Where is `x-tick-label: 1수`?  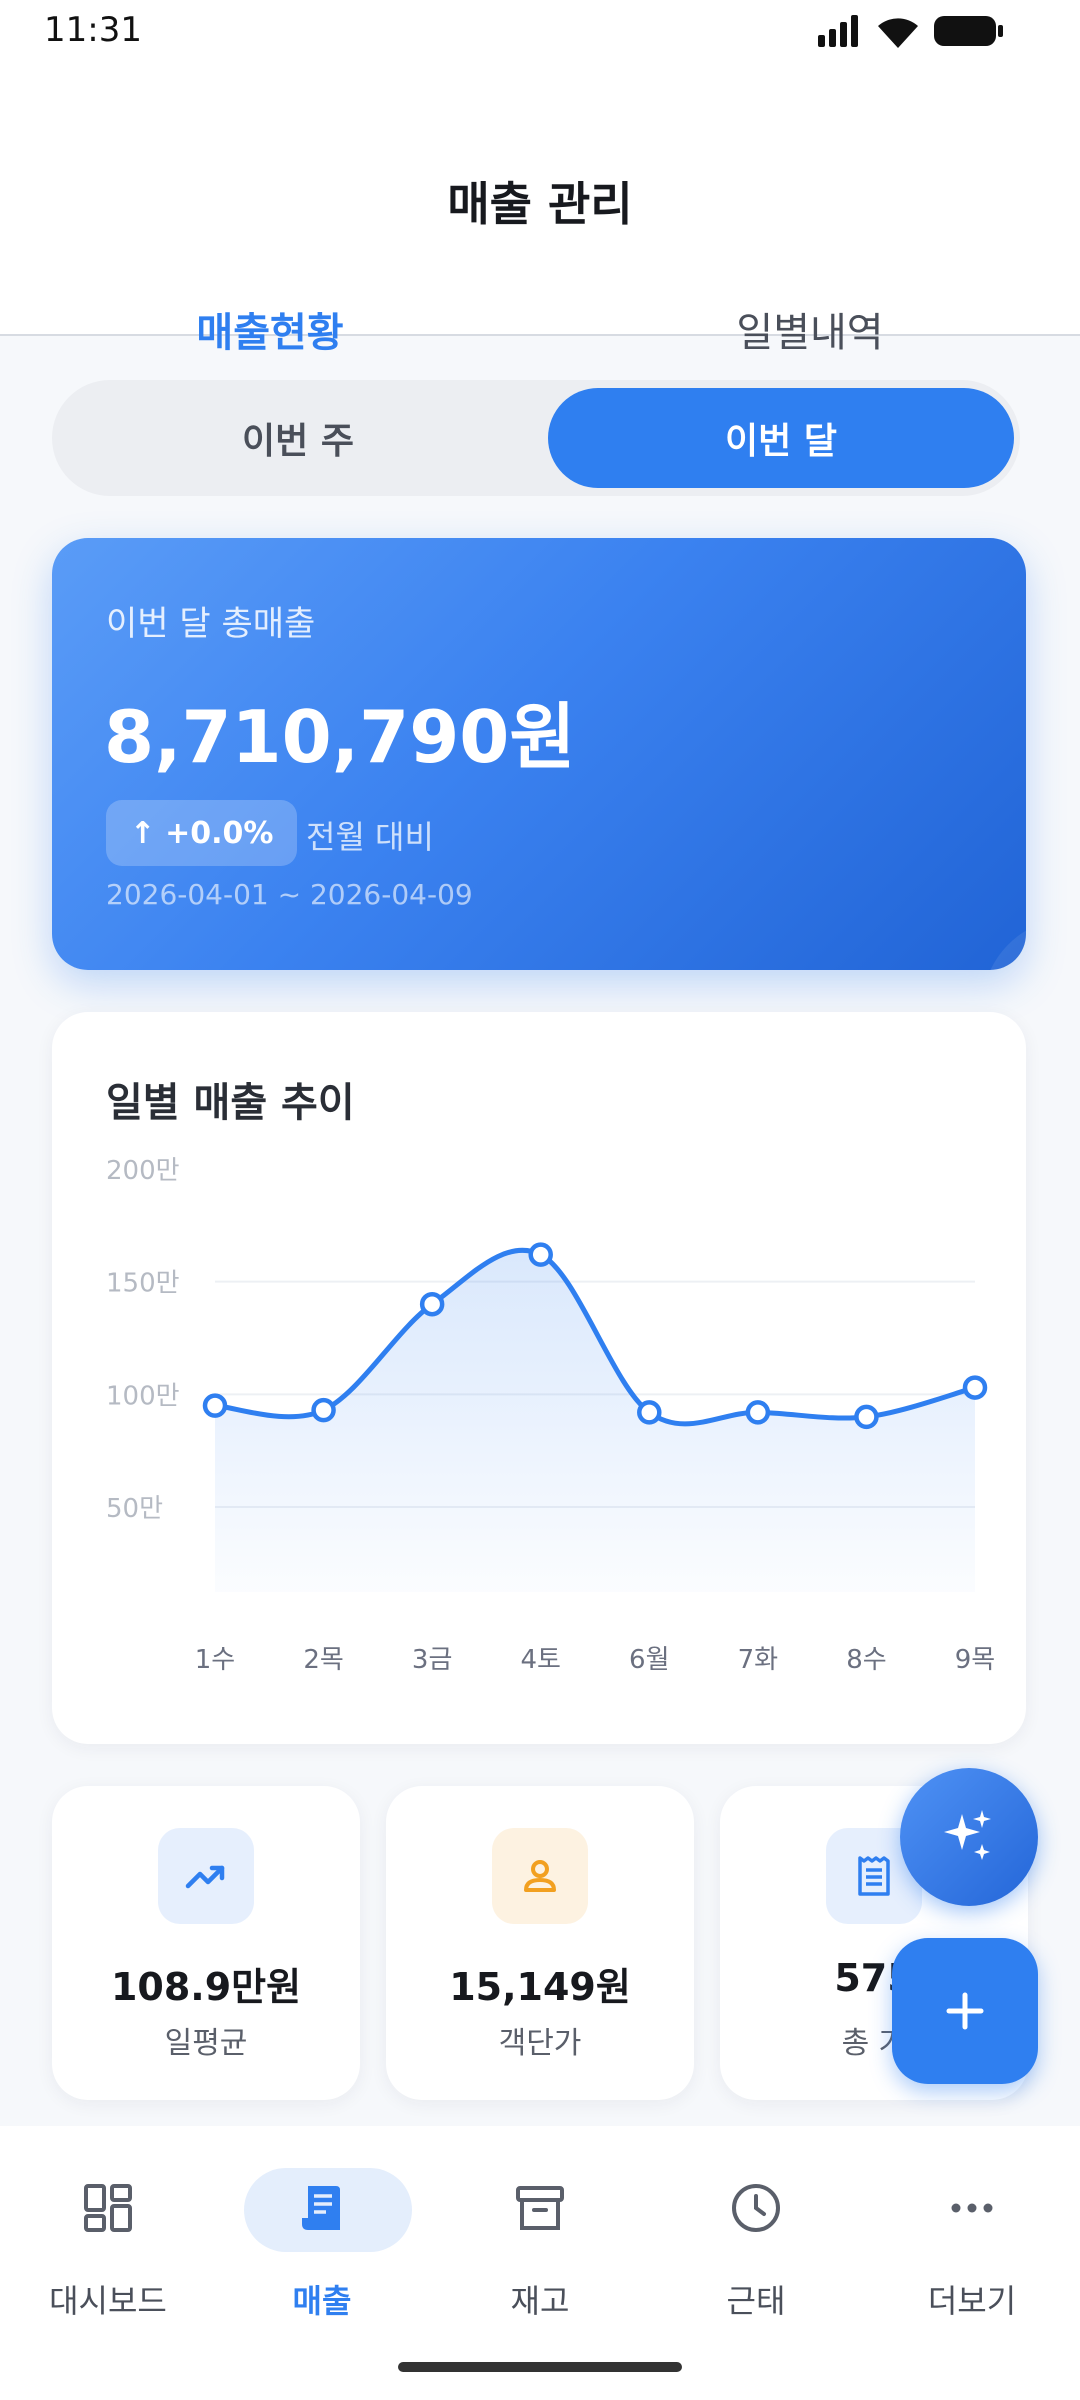
x-tick-label: 1수 is located at coordinates (215, 1660).